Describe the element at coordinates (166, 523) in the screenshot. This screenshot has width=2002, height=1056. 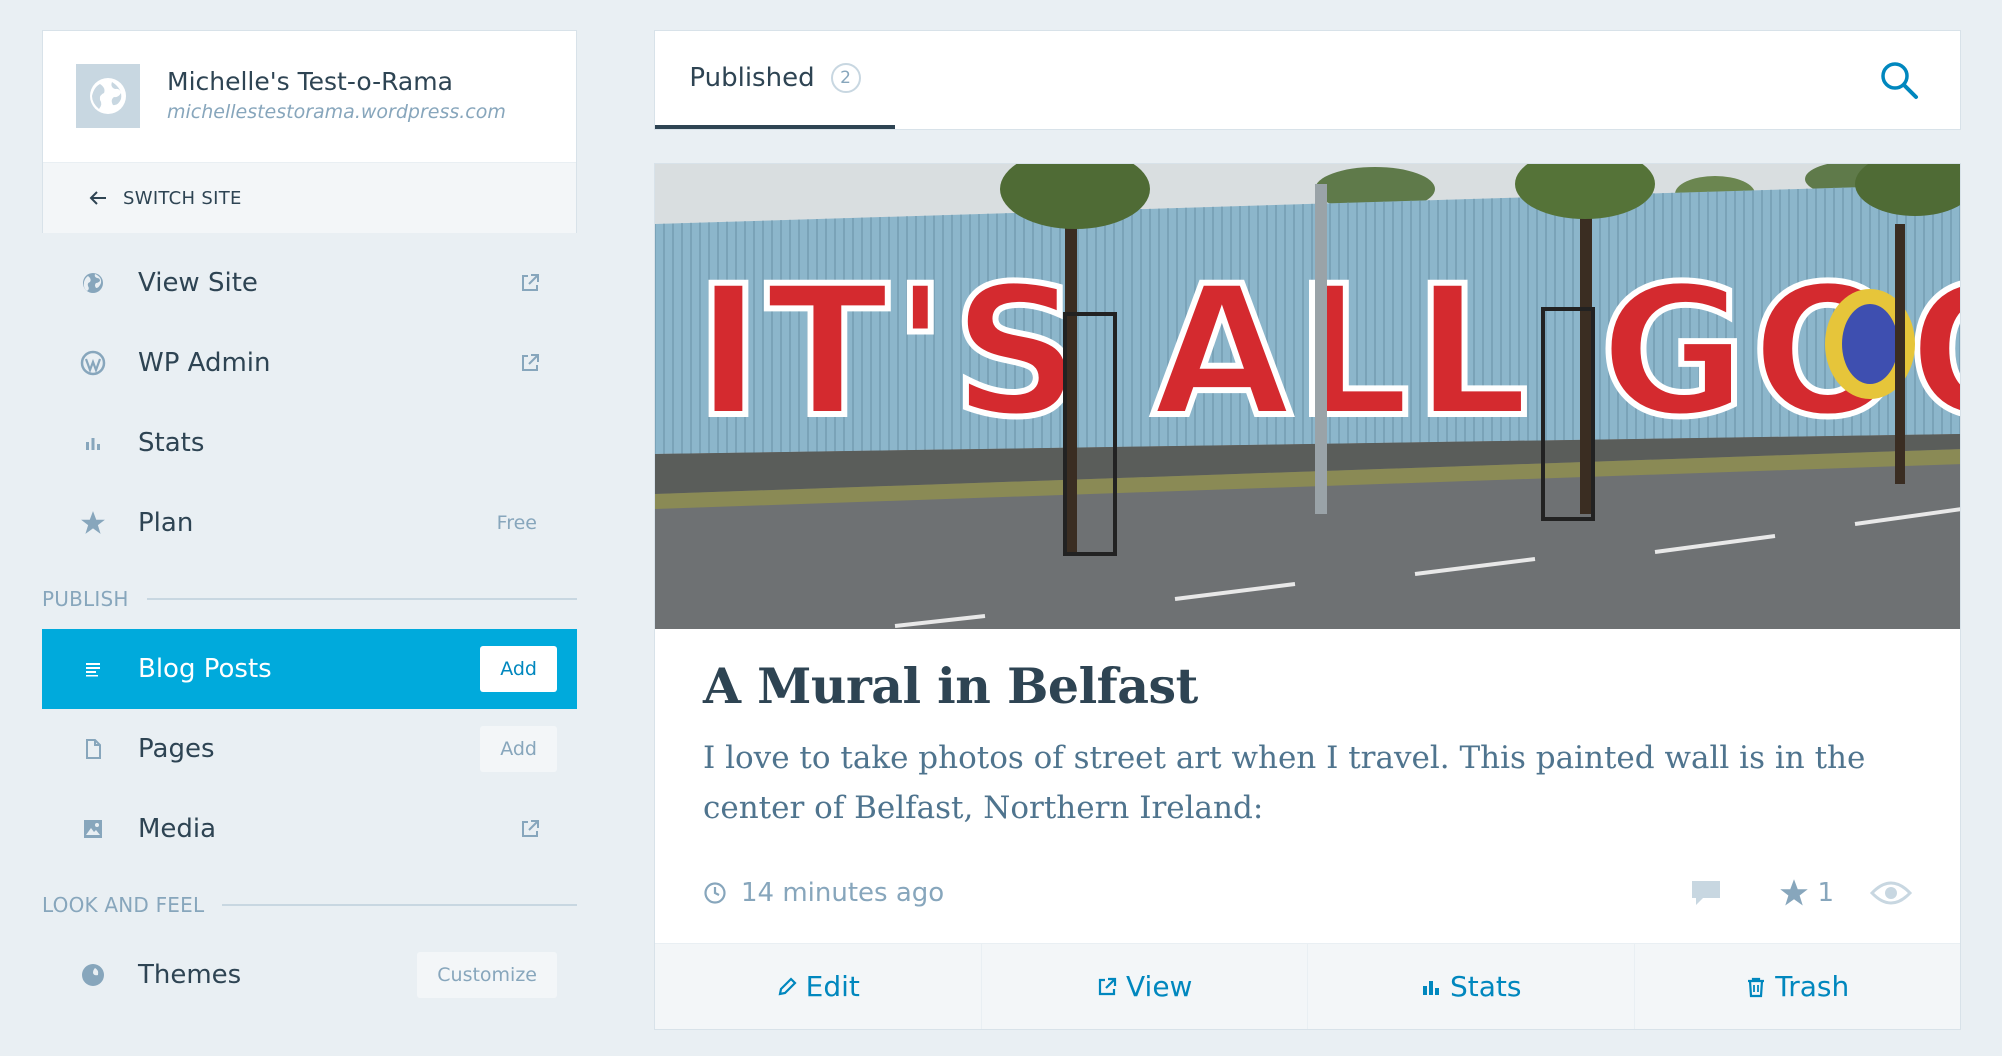
I see `sidebar-item-label: Plan` at that location.